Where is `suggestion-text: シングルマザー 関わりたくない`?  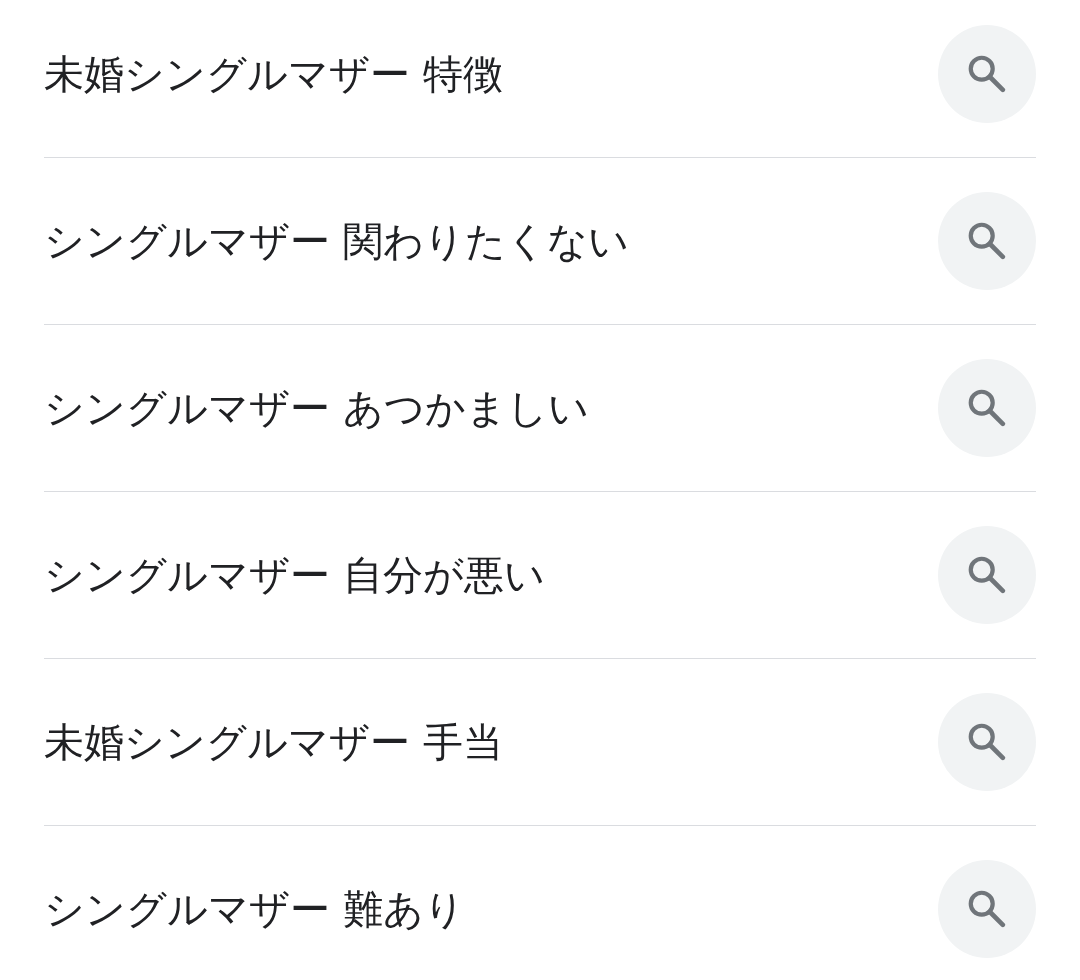
suggestion-text: シングルマザー 関わりたくない is located at coordinates (336, 241).